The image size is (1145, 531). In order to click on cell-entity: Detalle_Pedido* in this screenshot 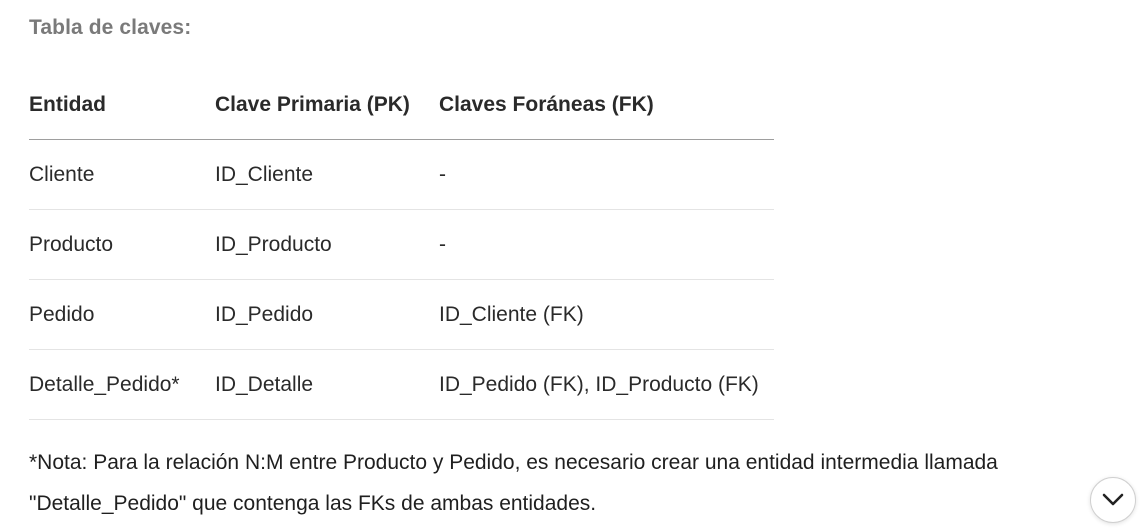, I will do `click(122, 384)`.